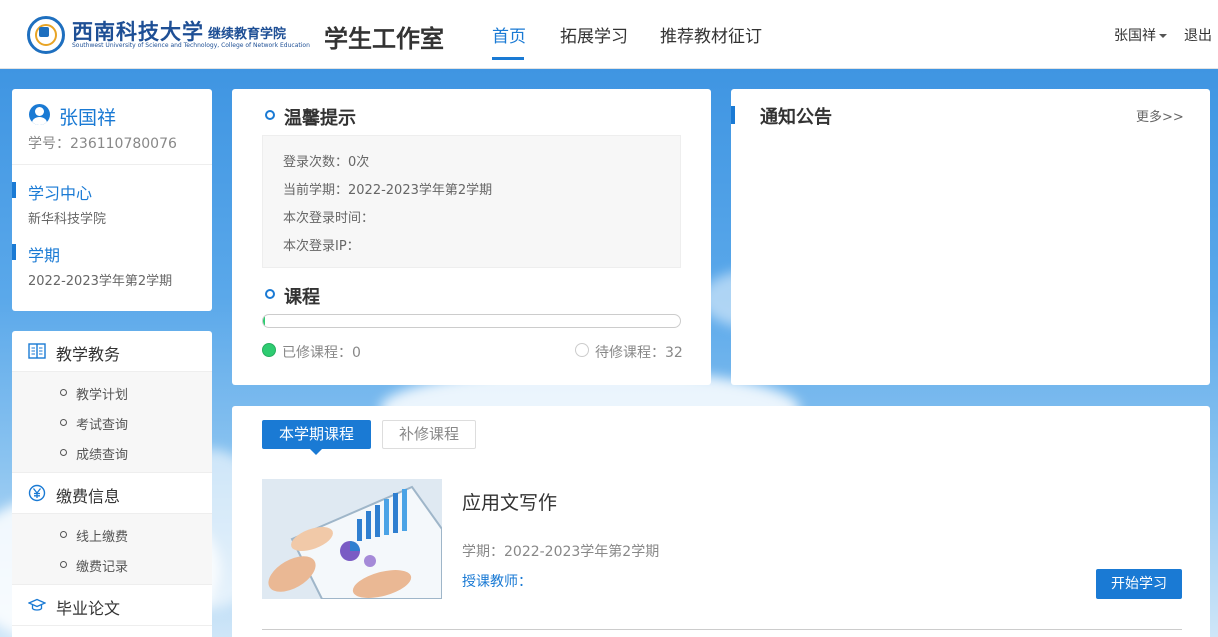 The height and width of the screenshot is (637, 1218). I want to click on studio-title: 学生工作室, so click(384, 39).